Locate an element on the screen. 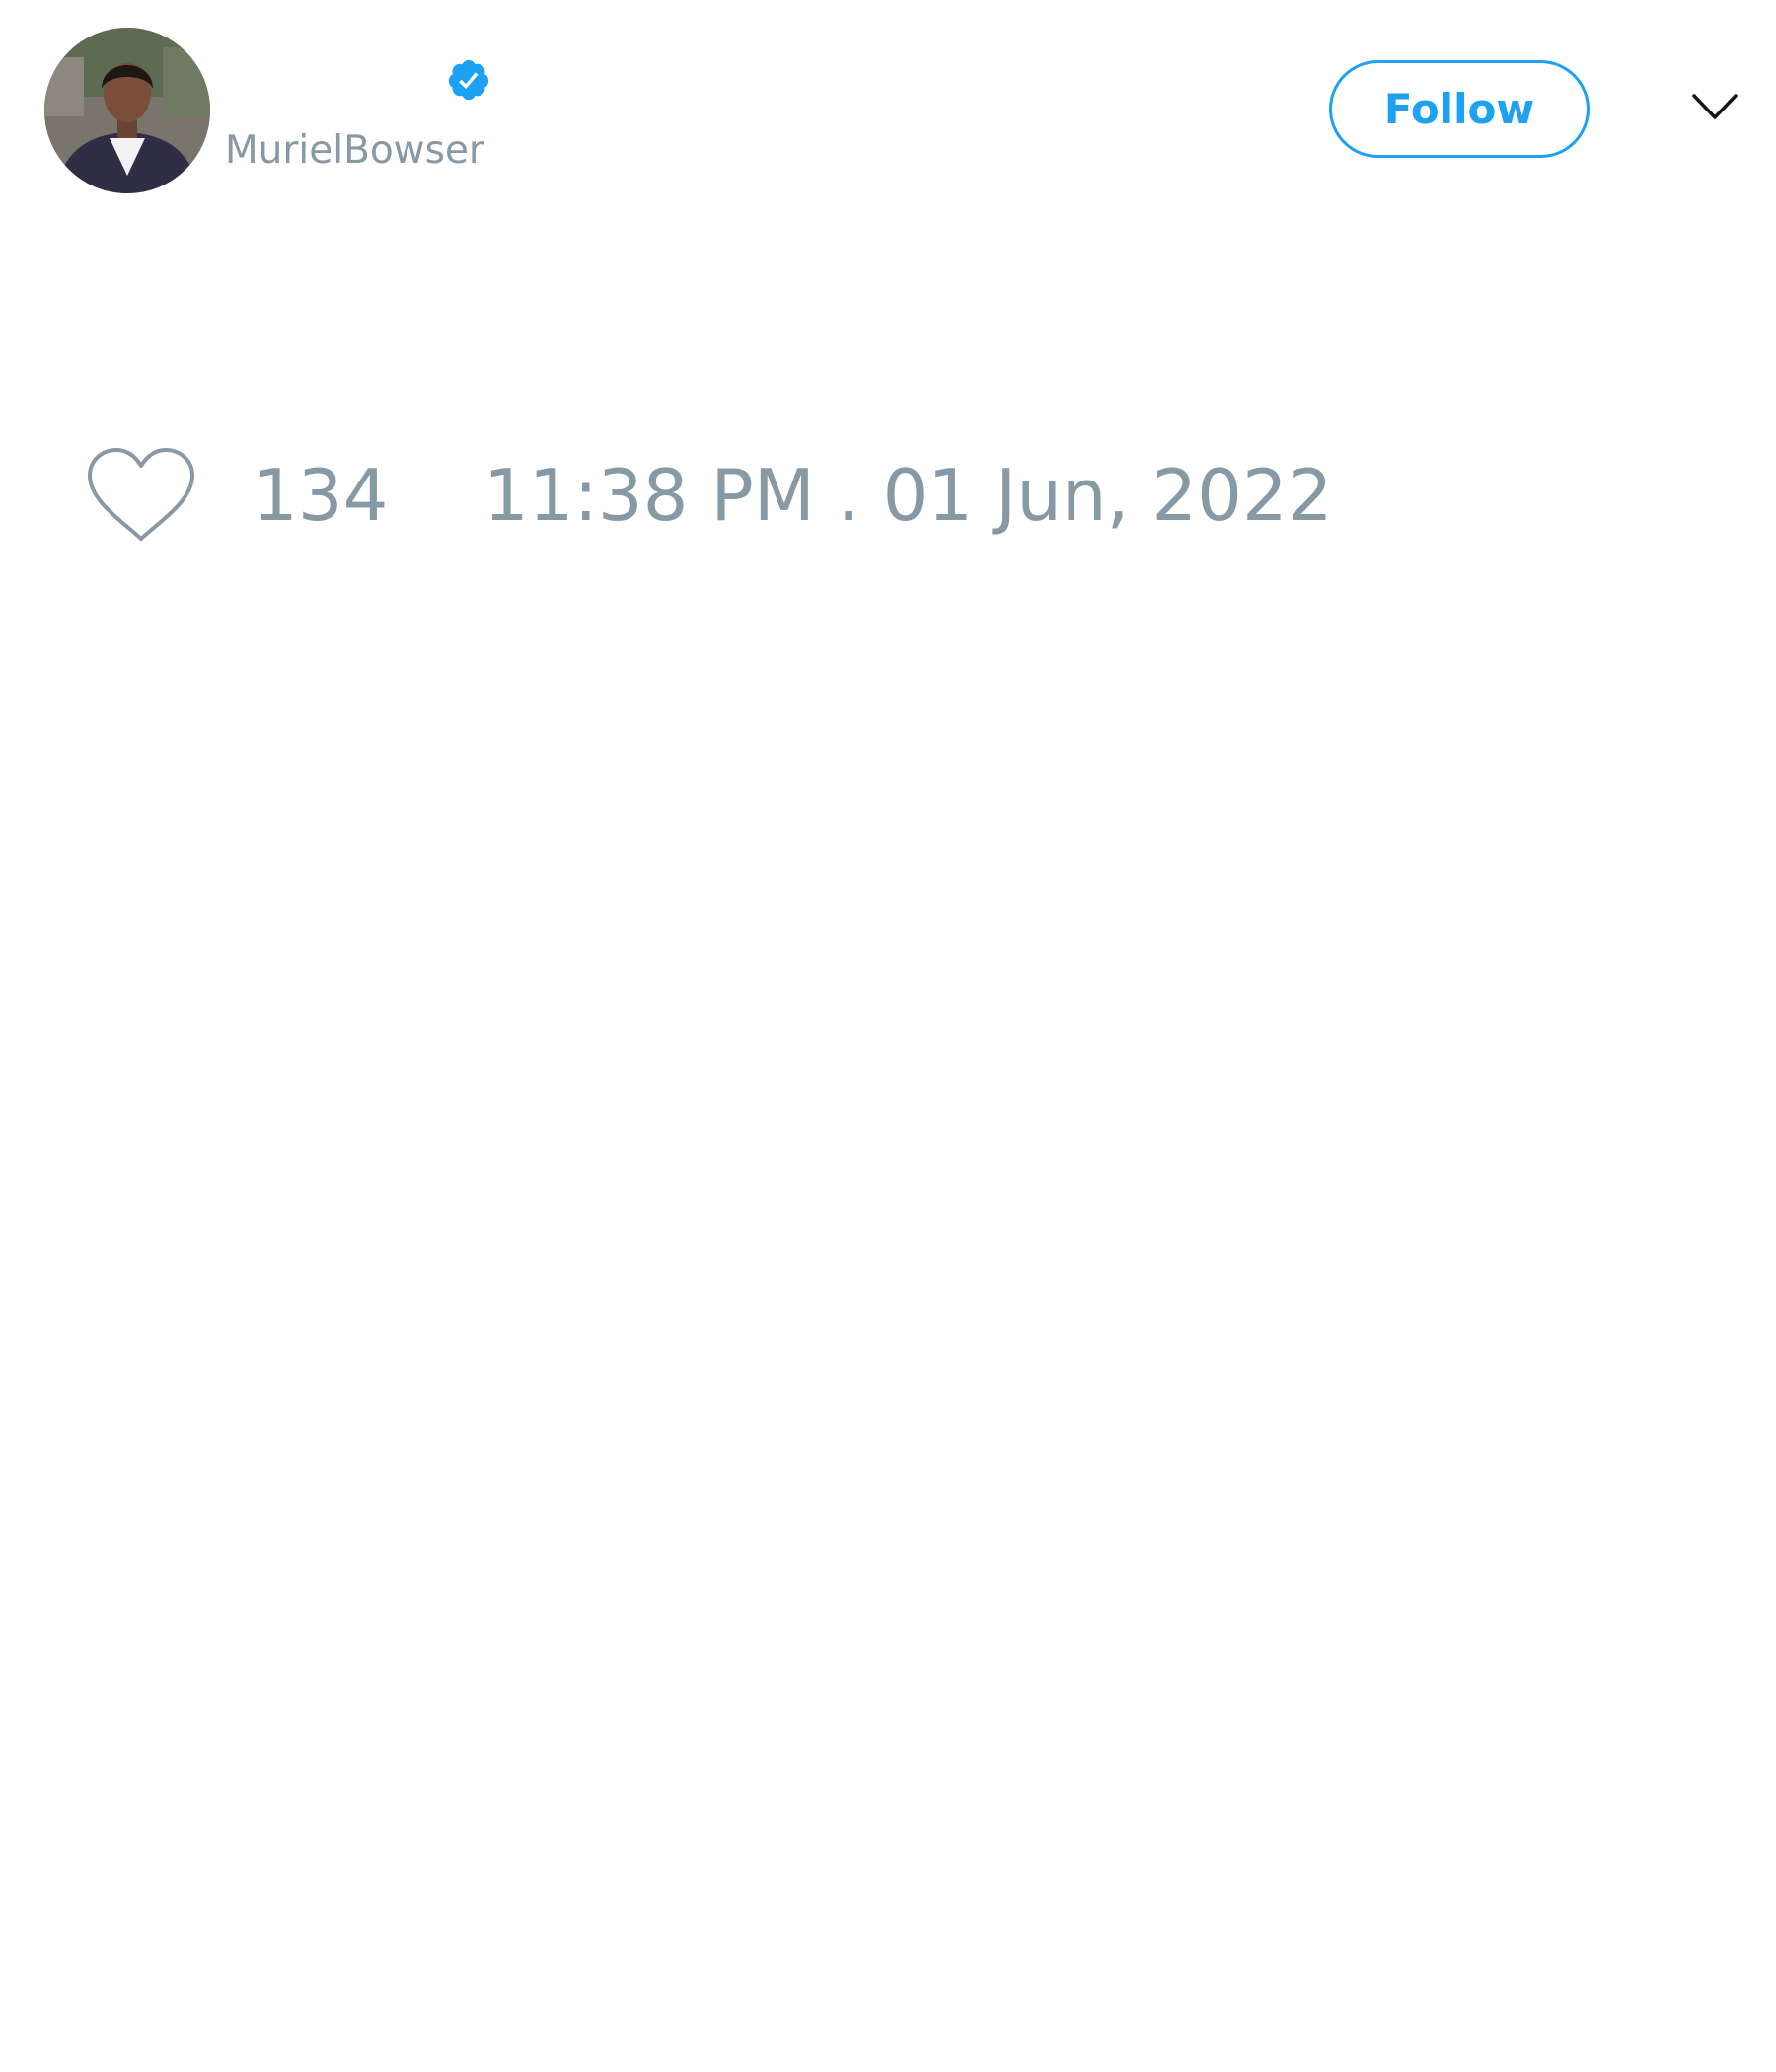 The width and height of the screenshot is (1776, 2072). heart-outline-icon is located at coordinates (141, 496).